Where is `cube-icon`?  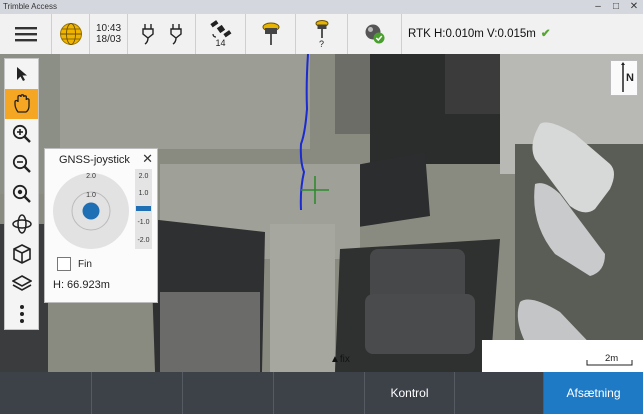 cube-icon is located at coordinates (21, 254).